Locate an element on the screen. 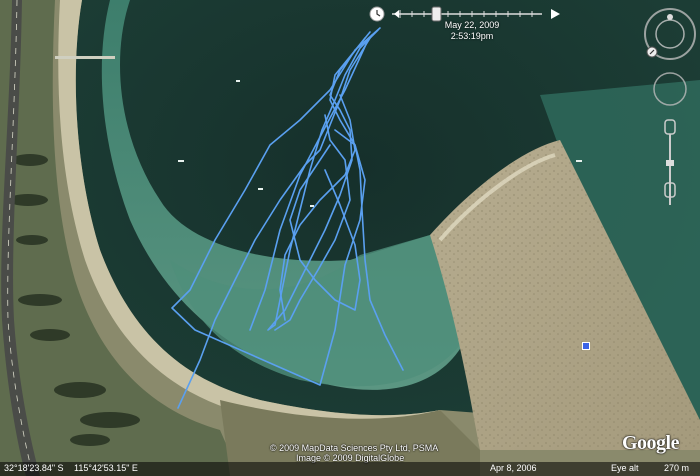 The image size is (700, 476). zoom-slider-icon is located at coordinates (670, 162).